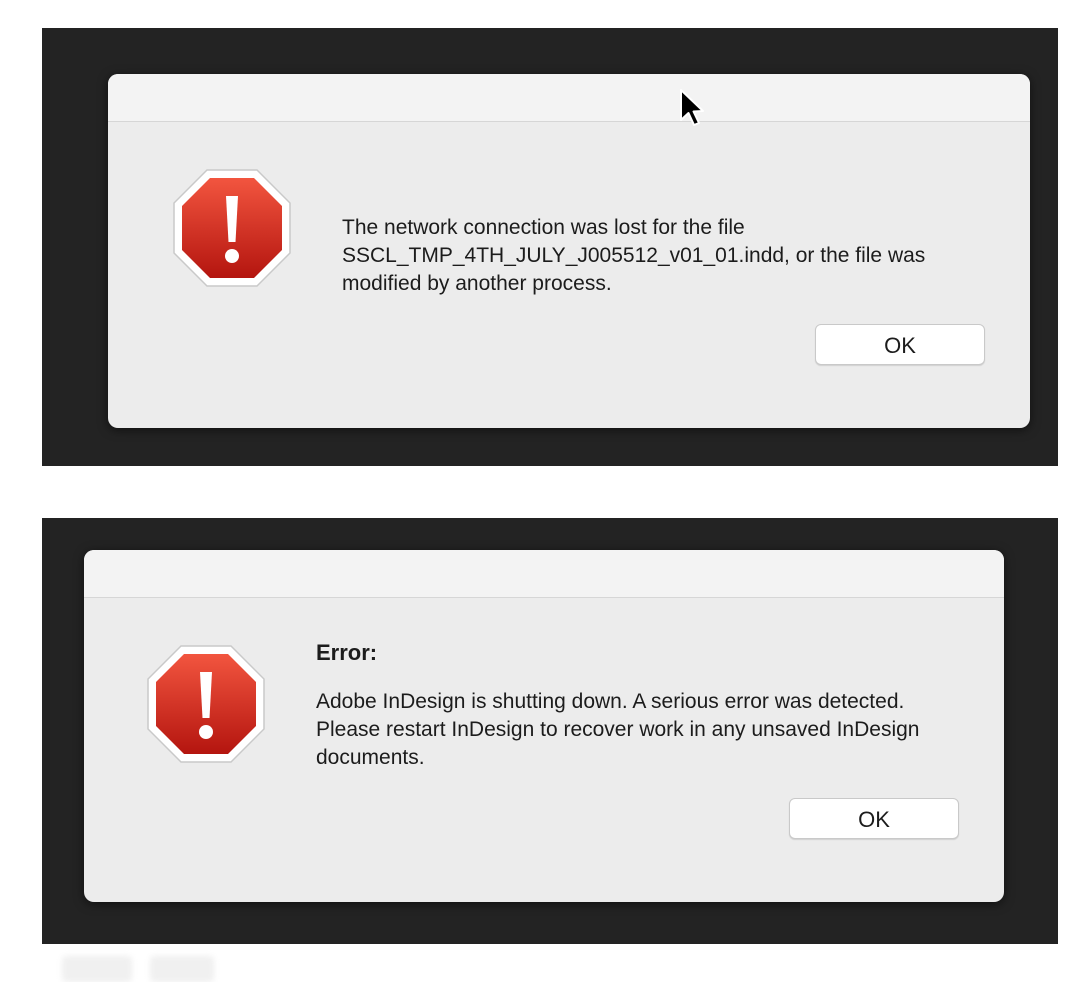 This screenshot has width=1092, height=982. Describe the element at coordinates (347, 652) in the screenshot. I see `error-heading: Error:` at that location.